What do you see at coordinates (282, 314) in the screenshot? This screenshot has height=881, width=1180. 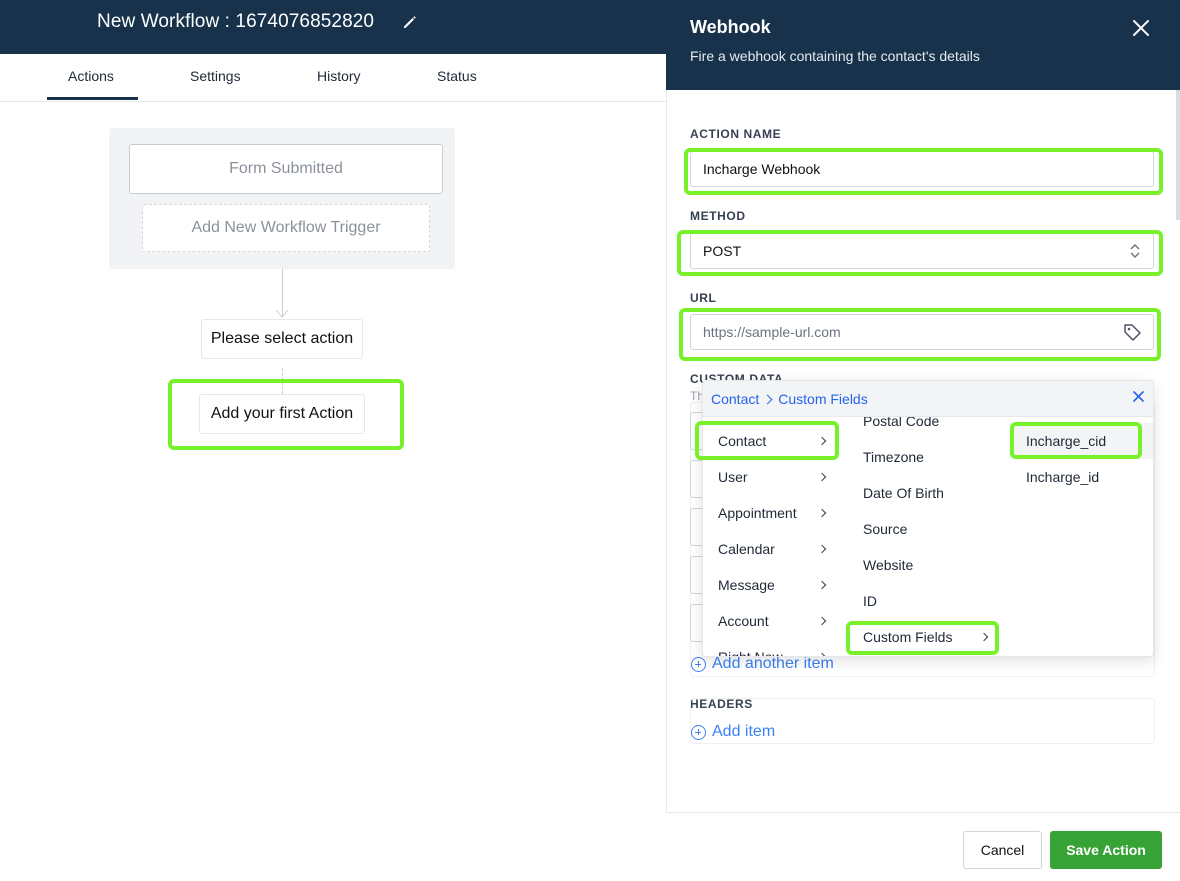 I see `connector-arrow-icon` at bounding box center [282, 314].